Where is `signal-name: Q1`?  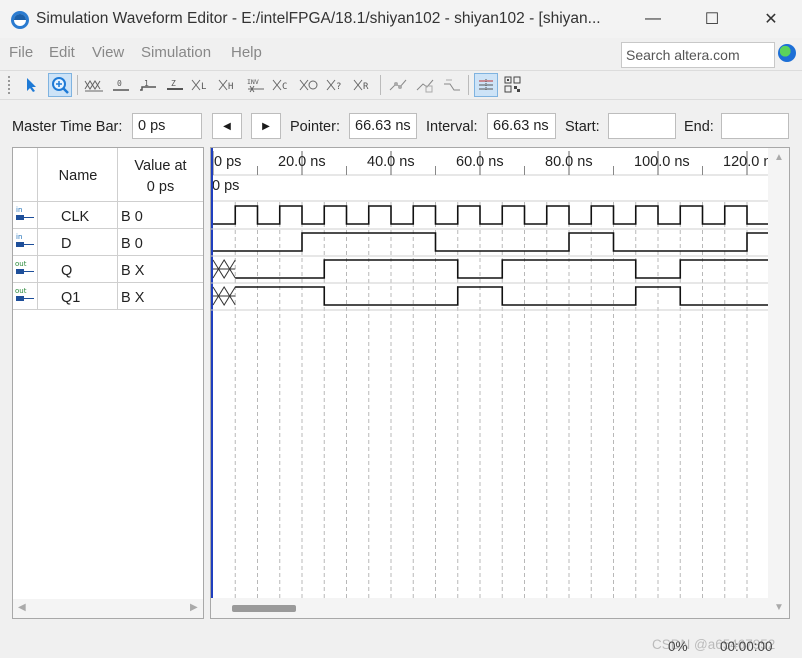 signal-name: Q1 is located at coordinates (71, 298).